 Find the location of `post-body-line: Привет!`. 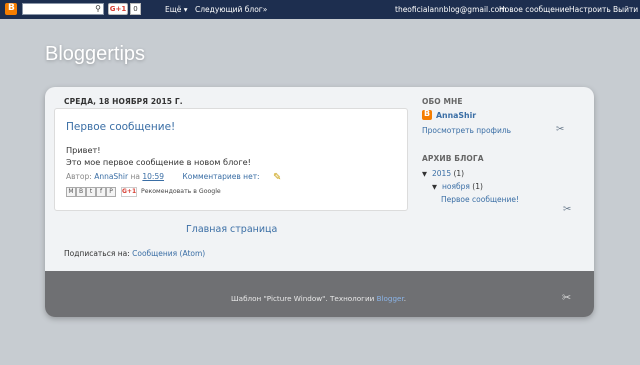

post-body-line: Привет! is located at coordinates (83, 150).